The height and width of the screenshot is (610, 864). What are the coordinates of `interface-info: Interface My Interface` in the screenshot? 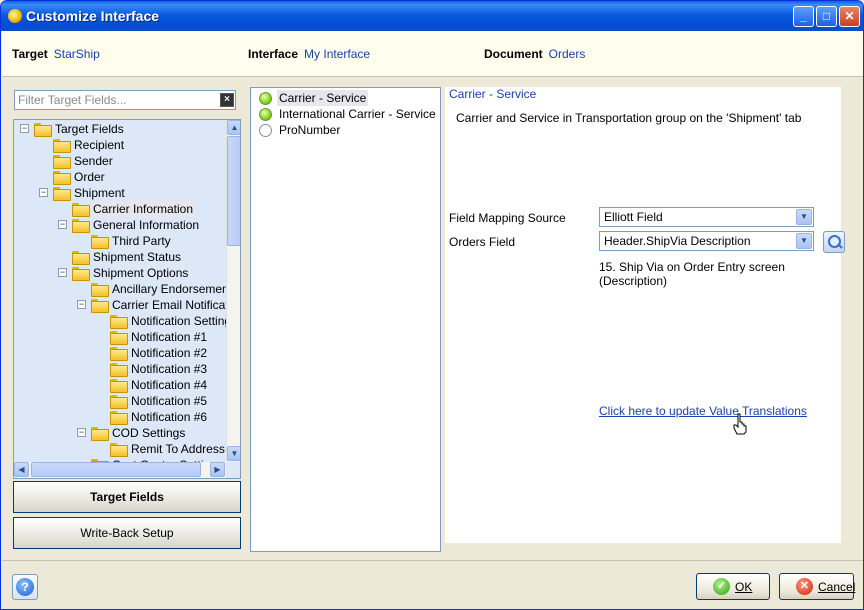 It's located at (309, 54).